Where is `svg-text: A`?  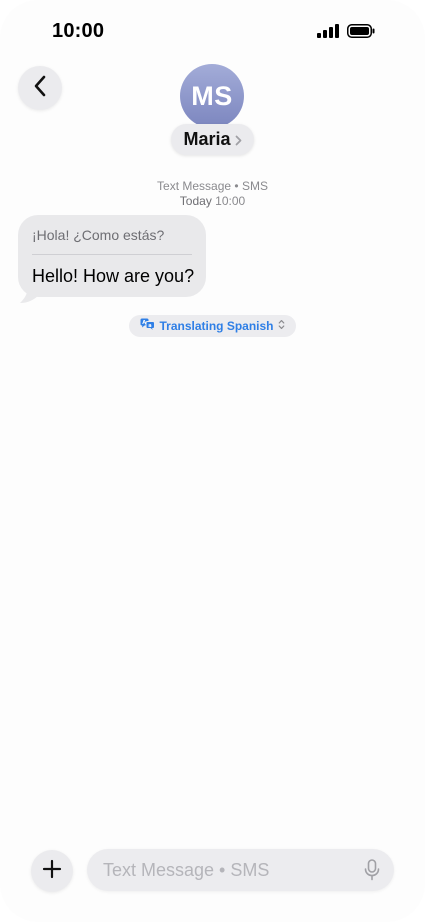 svg-text: A is located at coordinates (145, 323).